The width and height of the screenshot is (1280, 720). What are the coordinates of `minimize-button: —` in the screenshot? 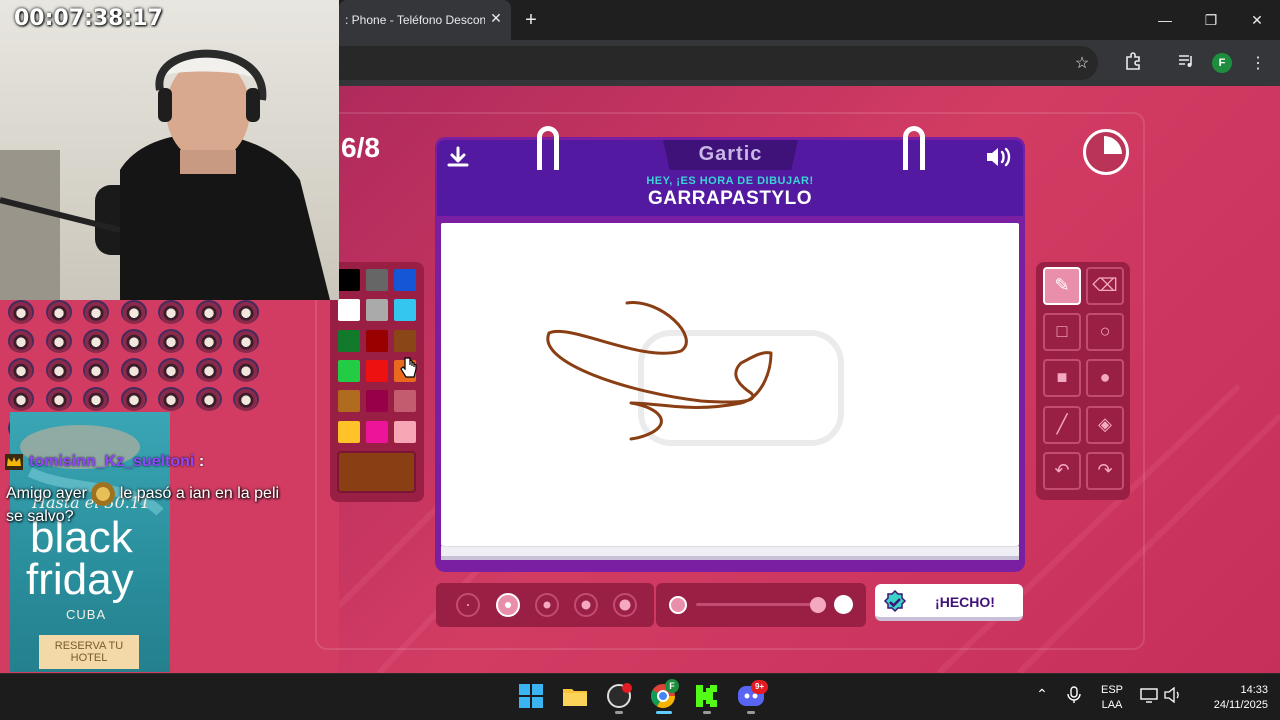 It's located at (1165, 20).